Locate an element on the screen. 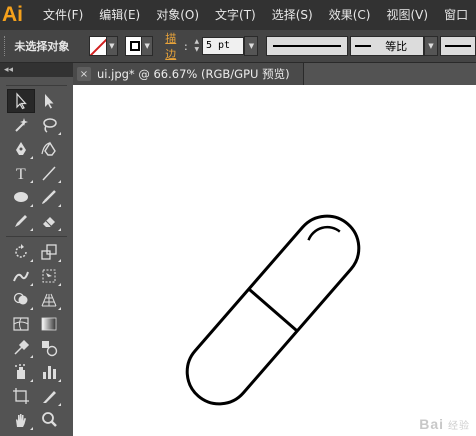  stroke-color-dropdown-icon: ▼ is located at coordinates (148, 46).